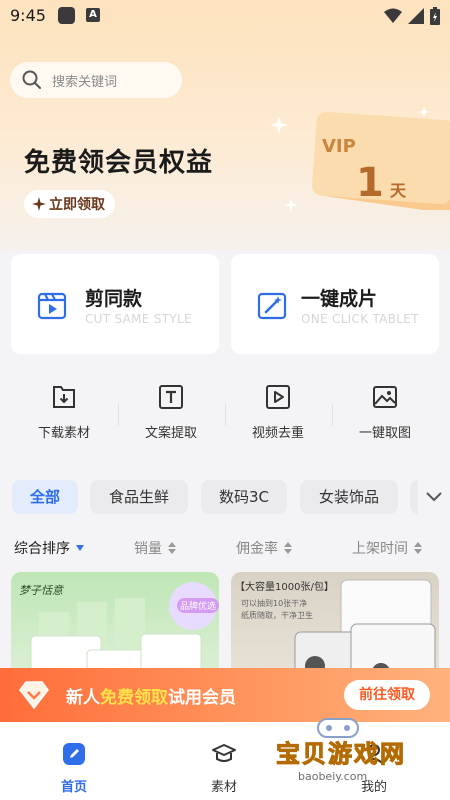 This screenshot has height=800, width=450. What do you see at coordinates (83, 698) in the screenshot?
I see `banner-text-prefix: 新人` at bounding box center [83, 698].